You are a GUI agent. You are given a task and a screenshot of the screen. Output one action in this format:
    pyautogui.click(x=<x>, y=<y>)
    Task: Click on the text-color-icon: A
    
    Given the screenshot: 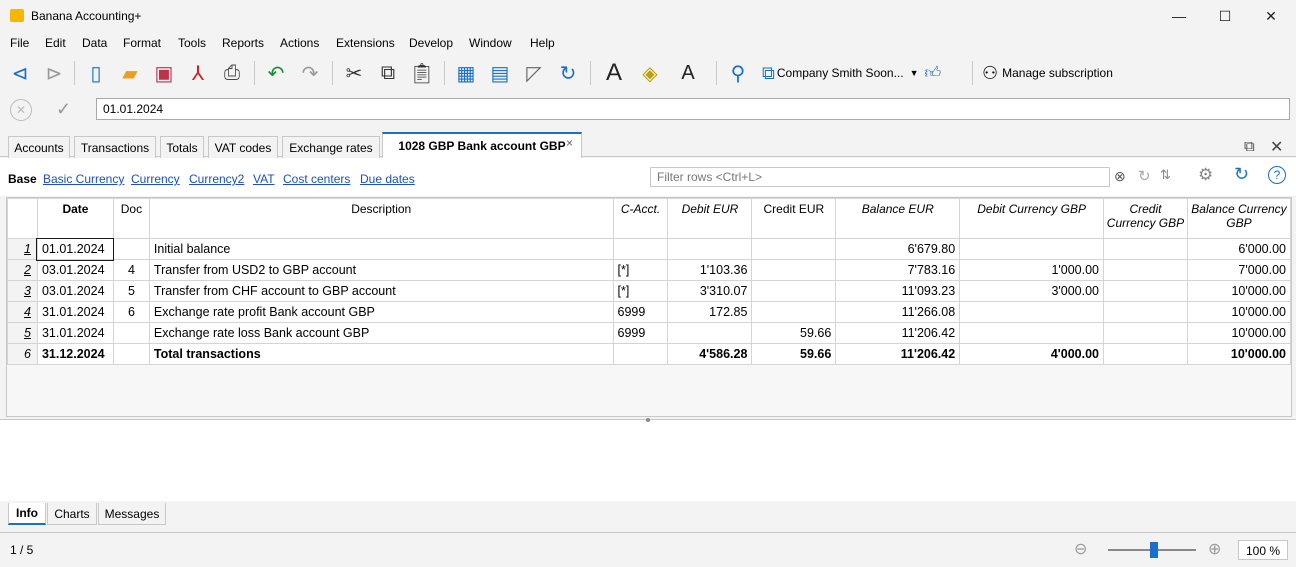 What is the action you would take?
    pyautogui.click(x=688, y=73)
    